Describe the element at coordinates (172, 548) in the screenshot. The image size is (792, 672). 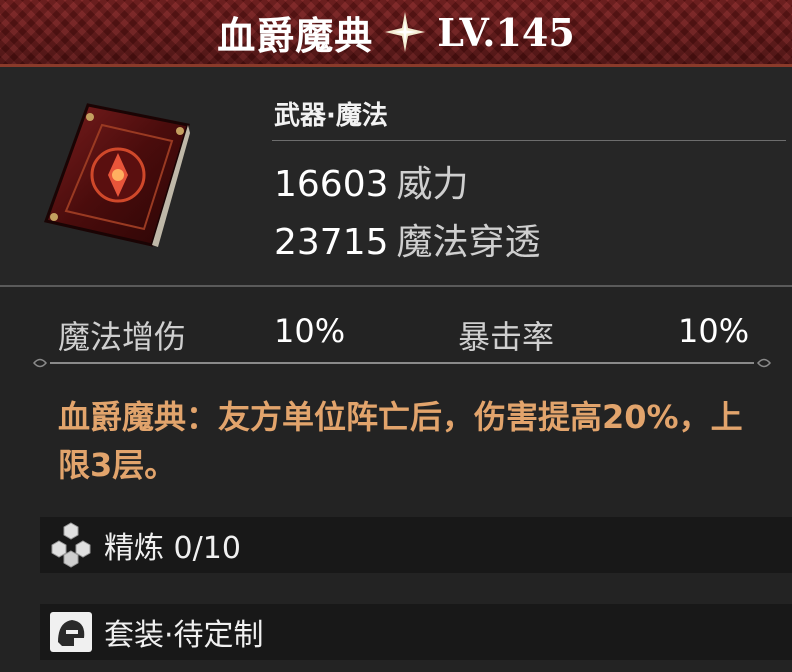
I see `refine-label: 精炼 0/10` at that location.